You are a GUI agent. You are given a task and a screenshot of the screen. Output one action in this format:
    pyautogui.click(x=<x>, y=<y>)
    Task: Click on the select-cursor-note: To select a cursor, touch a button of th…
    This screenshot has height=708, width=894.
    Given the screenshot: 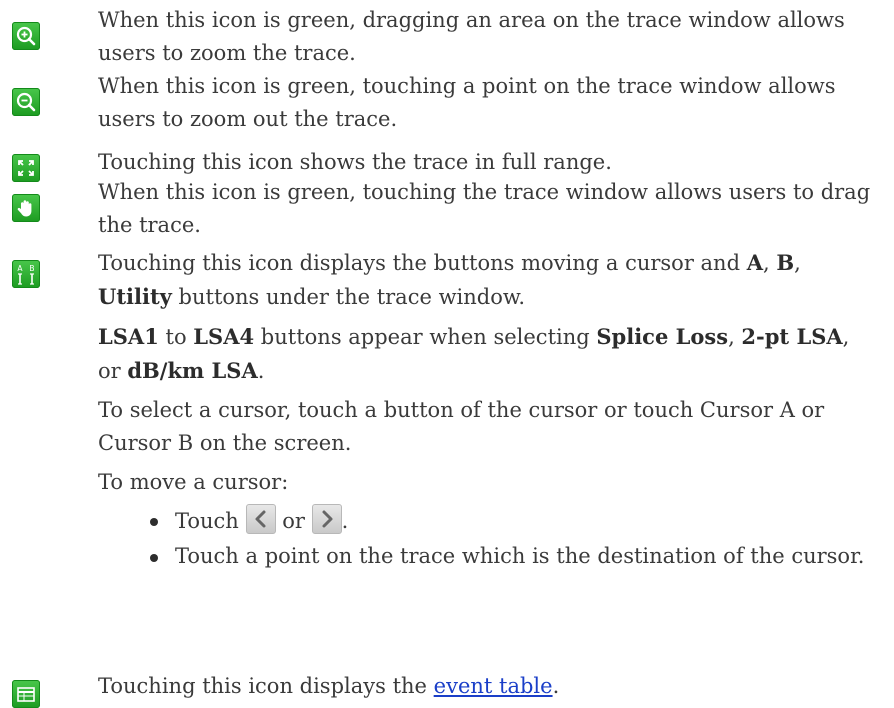 What is the action you would take?
    pyautogui.click(x=461, y=426)
    